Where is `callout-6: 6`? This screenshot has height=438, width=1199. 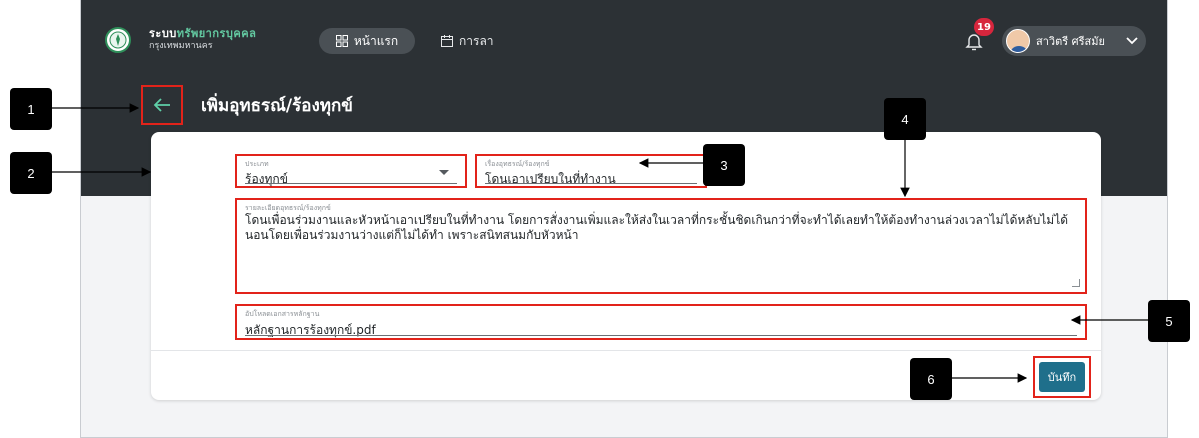 callout-6: 6 is located at coordinates (931, 379).